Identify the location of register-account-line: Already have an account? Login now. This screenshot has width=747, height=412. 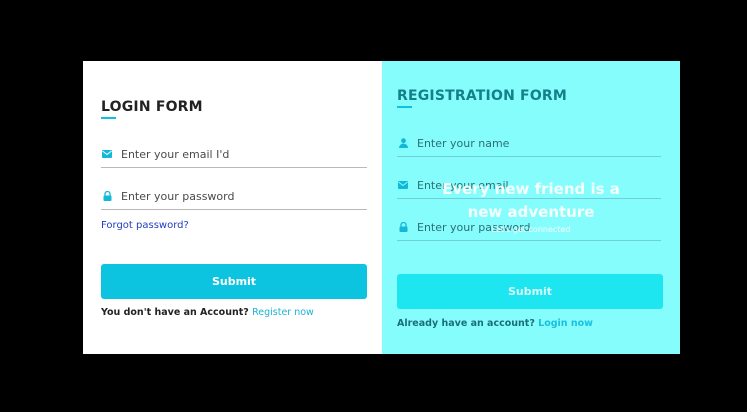
(495, 323).